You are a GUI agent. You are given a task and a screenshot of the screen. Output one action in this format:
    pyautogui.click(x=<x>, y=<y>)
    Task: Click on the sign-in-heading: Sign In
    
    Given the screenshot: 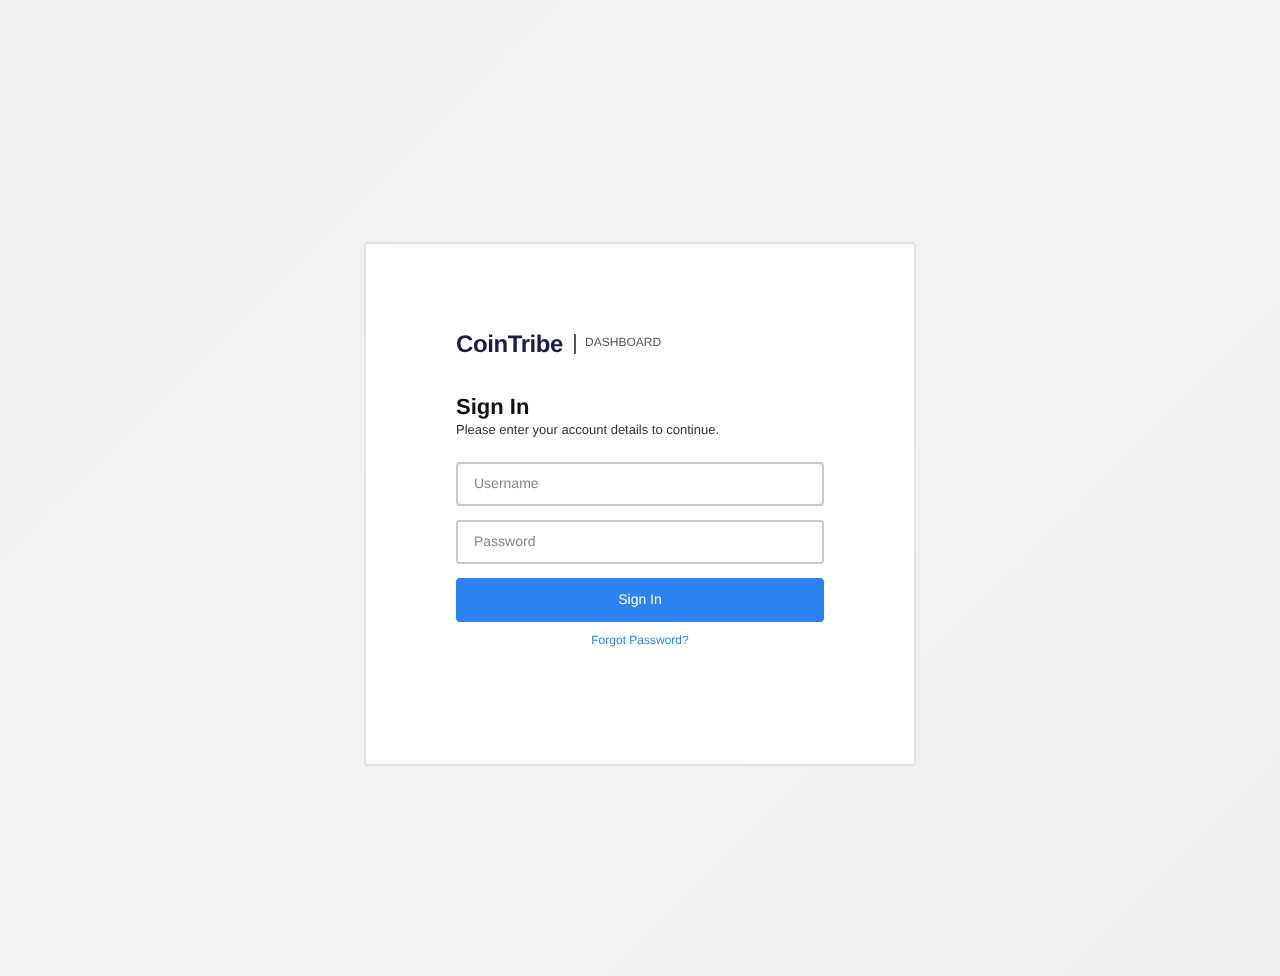 What is the action you would take?
    pyautogui.click(x=494, y=408)
    